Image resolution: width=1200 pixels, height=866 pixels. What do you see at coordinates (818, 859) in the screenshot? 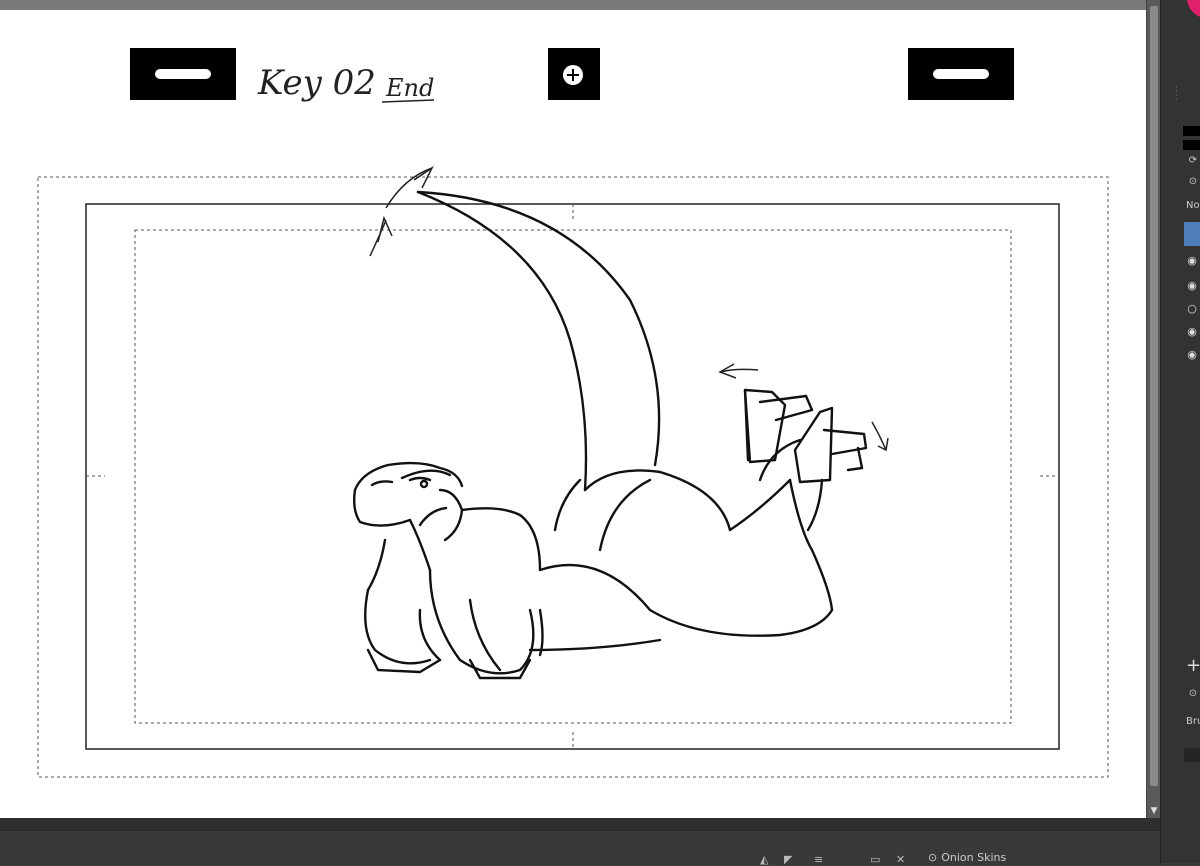
I see `menu-icon: ≡` at bounding box center [818, 859].